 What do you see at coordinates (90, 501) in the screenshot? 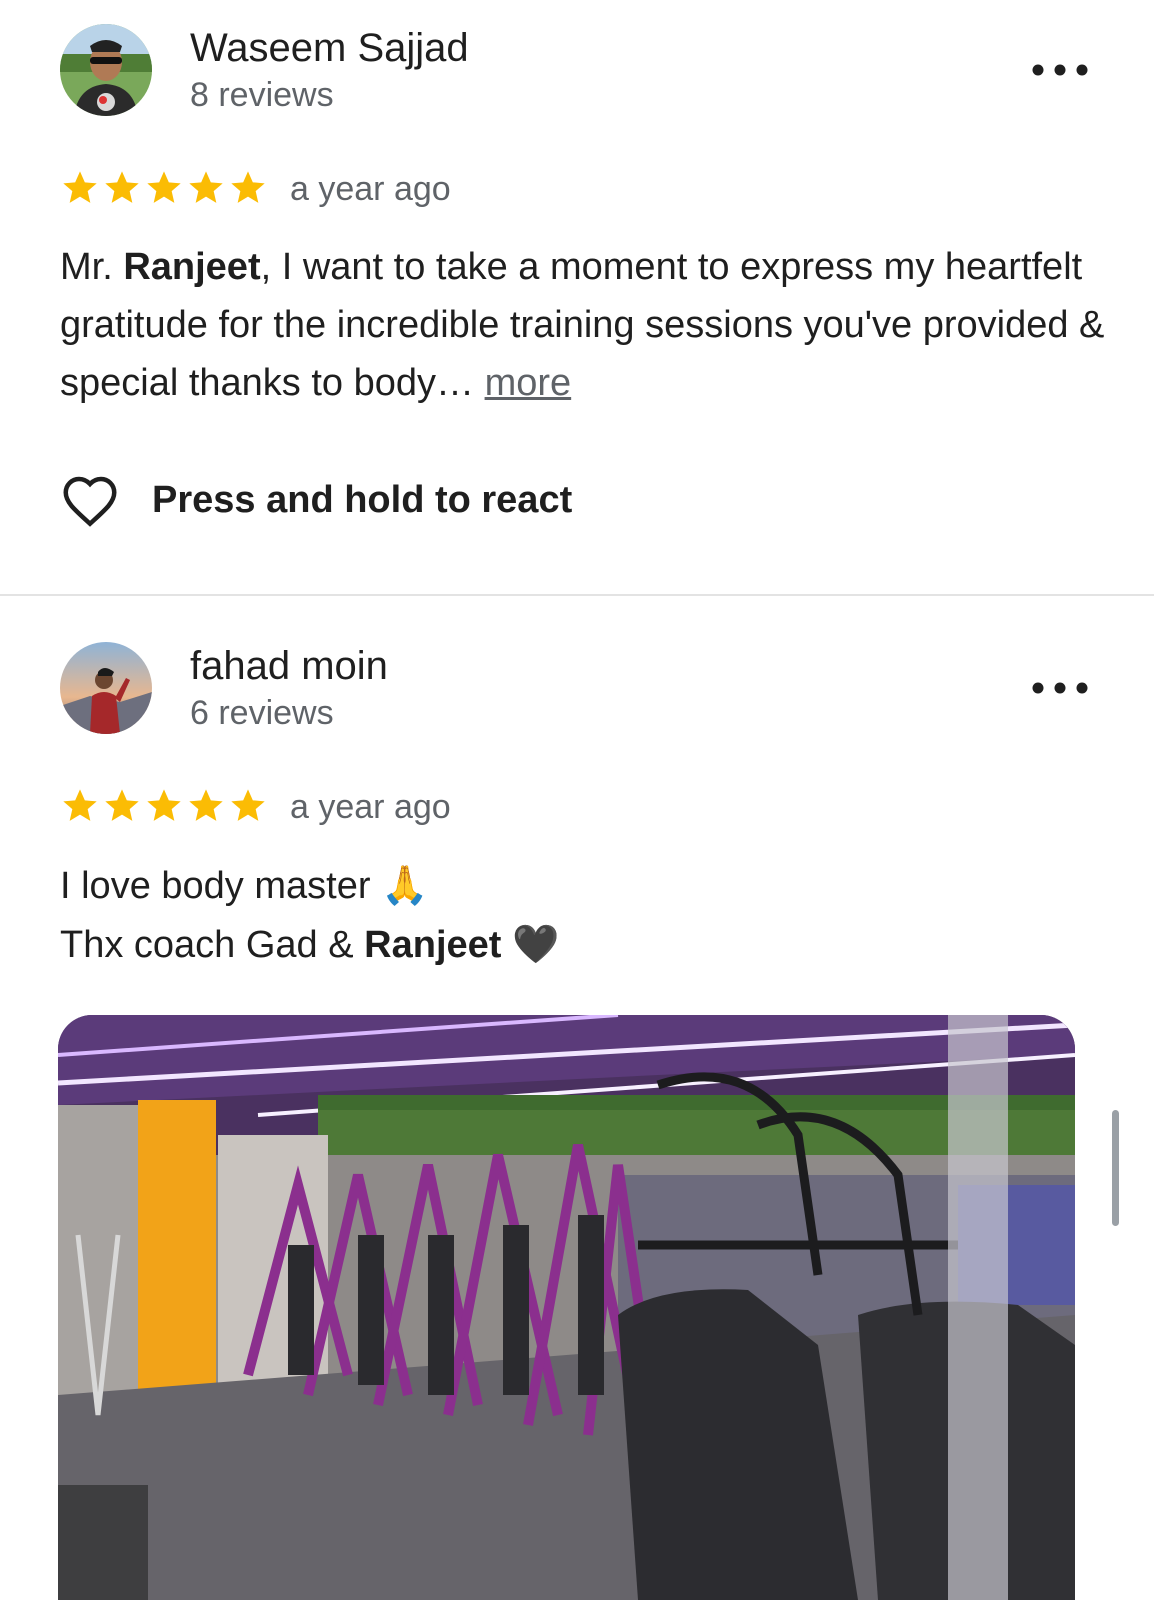
I see `heart-outline-icon` at bounding box center [90, 501].